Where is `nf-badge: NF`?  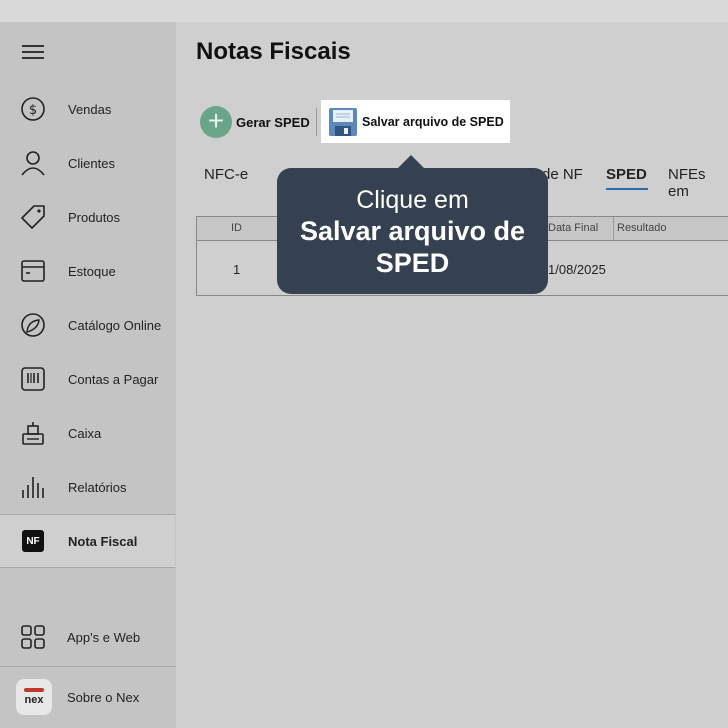 nf-badge: NF is located at coordinates (33, 541).